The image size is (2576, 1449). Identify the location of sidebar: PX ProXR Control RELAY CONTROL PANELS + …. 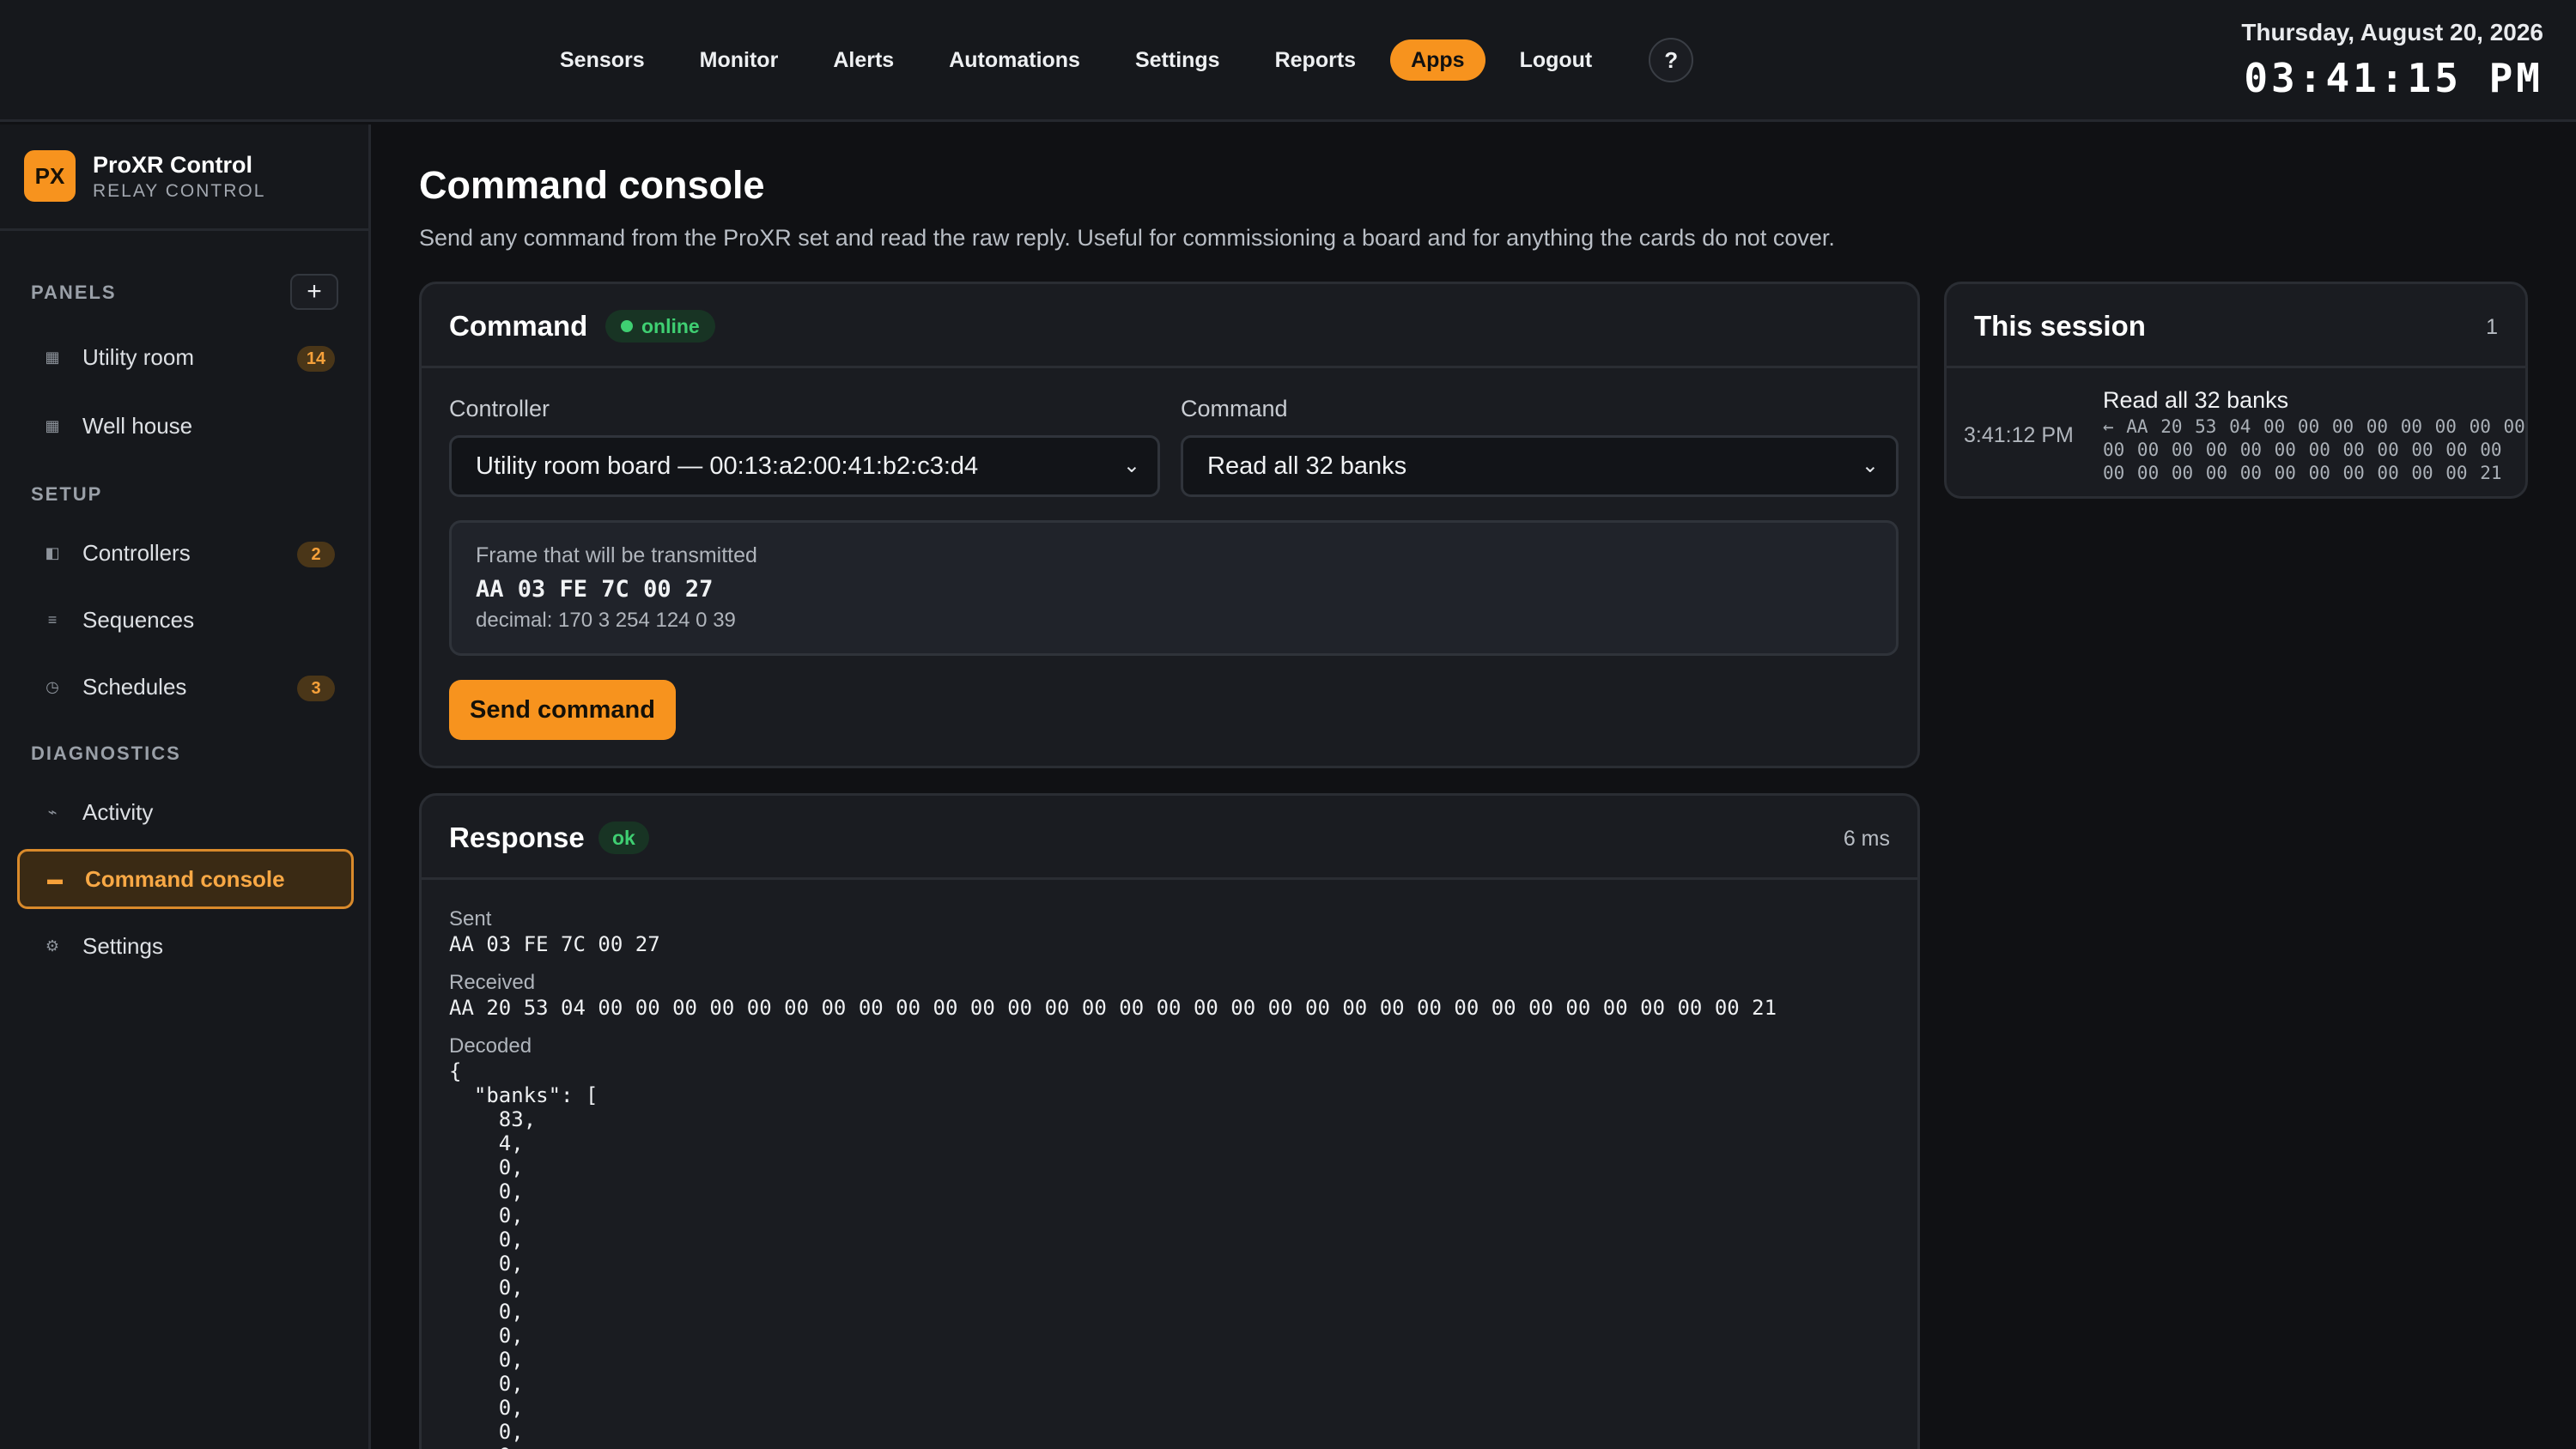
(186, 786).